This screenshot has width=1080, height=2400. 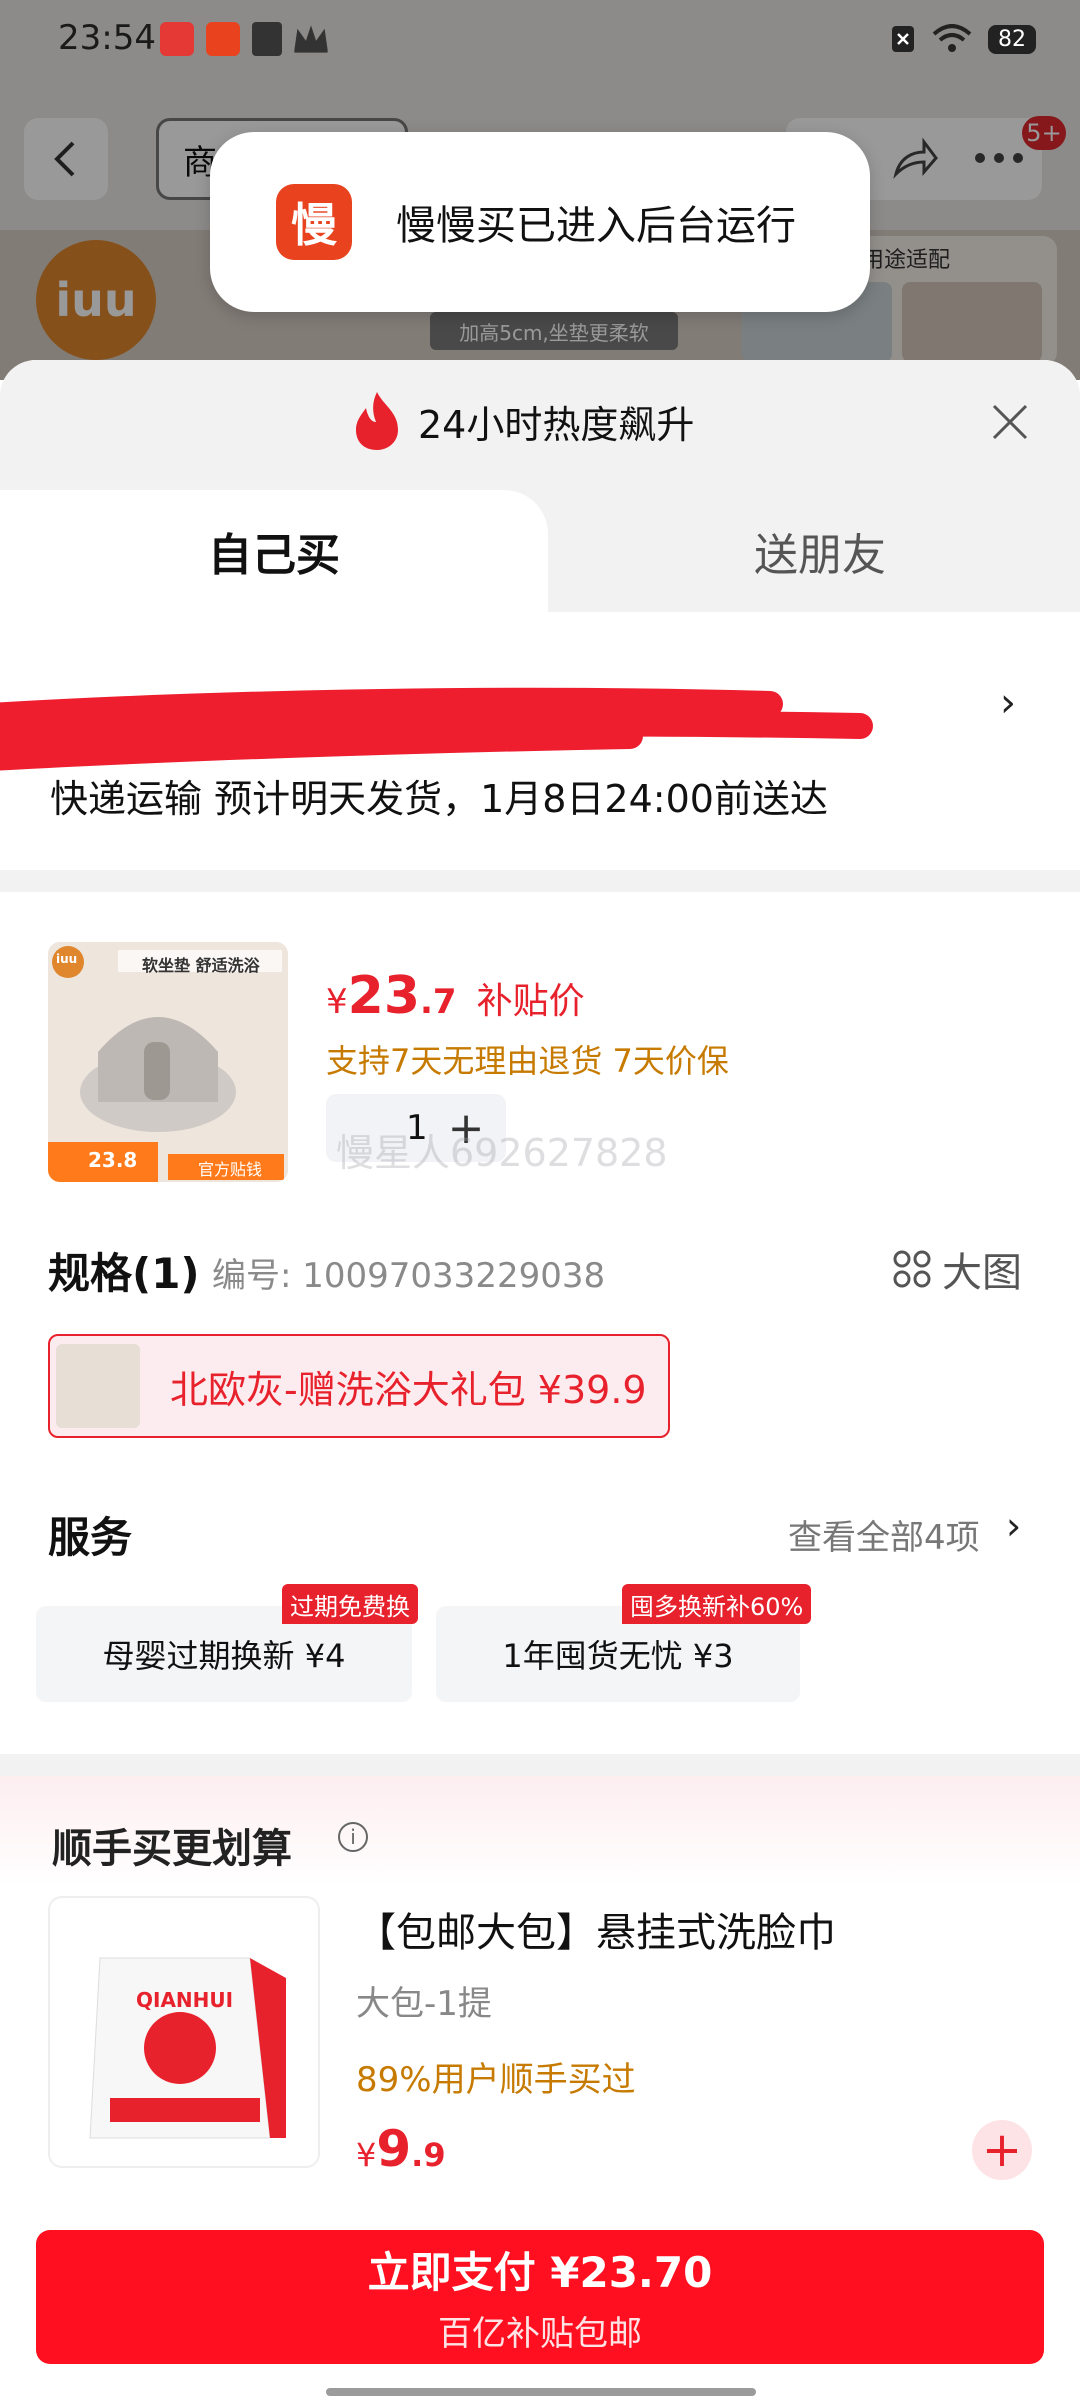 I want to click on tab-buy-self: 自己买, so click(x=274, y=551).